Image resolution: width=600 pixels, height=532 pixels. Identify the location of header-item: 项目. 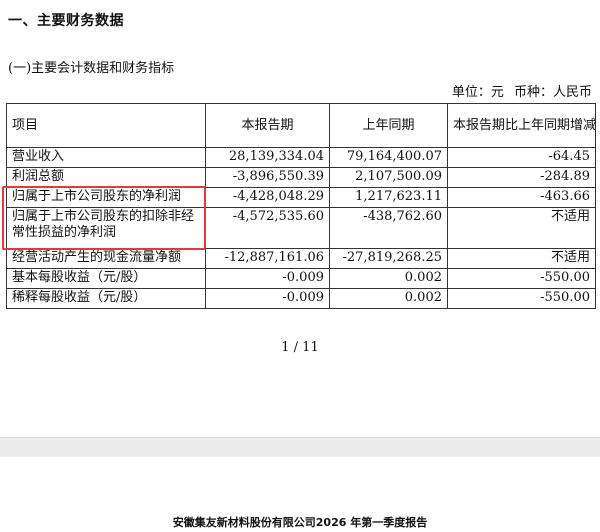
(106, 125).